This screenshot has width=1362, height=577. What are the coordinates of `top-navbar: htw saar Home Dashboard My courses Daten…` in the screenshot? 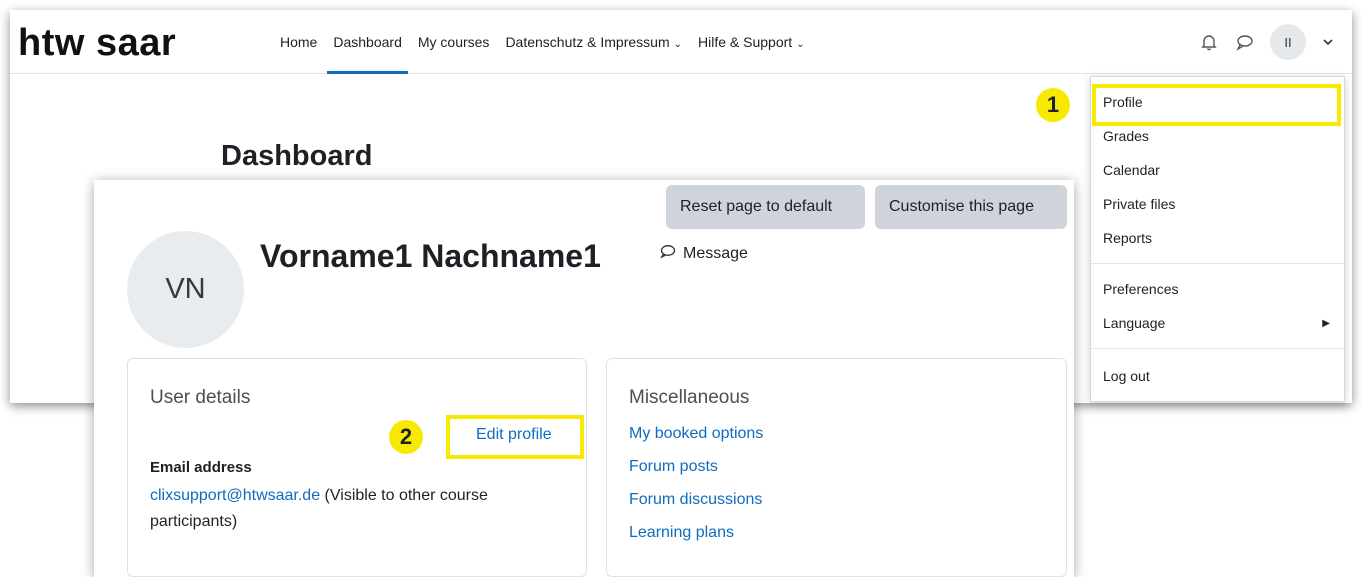 It's located at (681, 42).